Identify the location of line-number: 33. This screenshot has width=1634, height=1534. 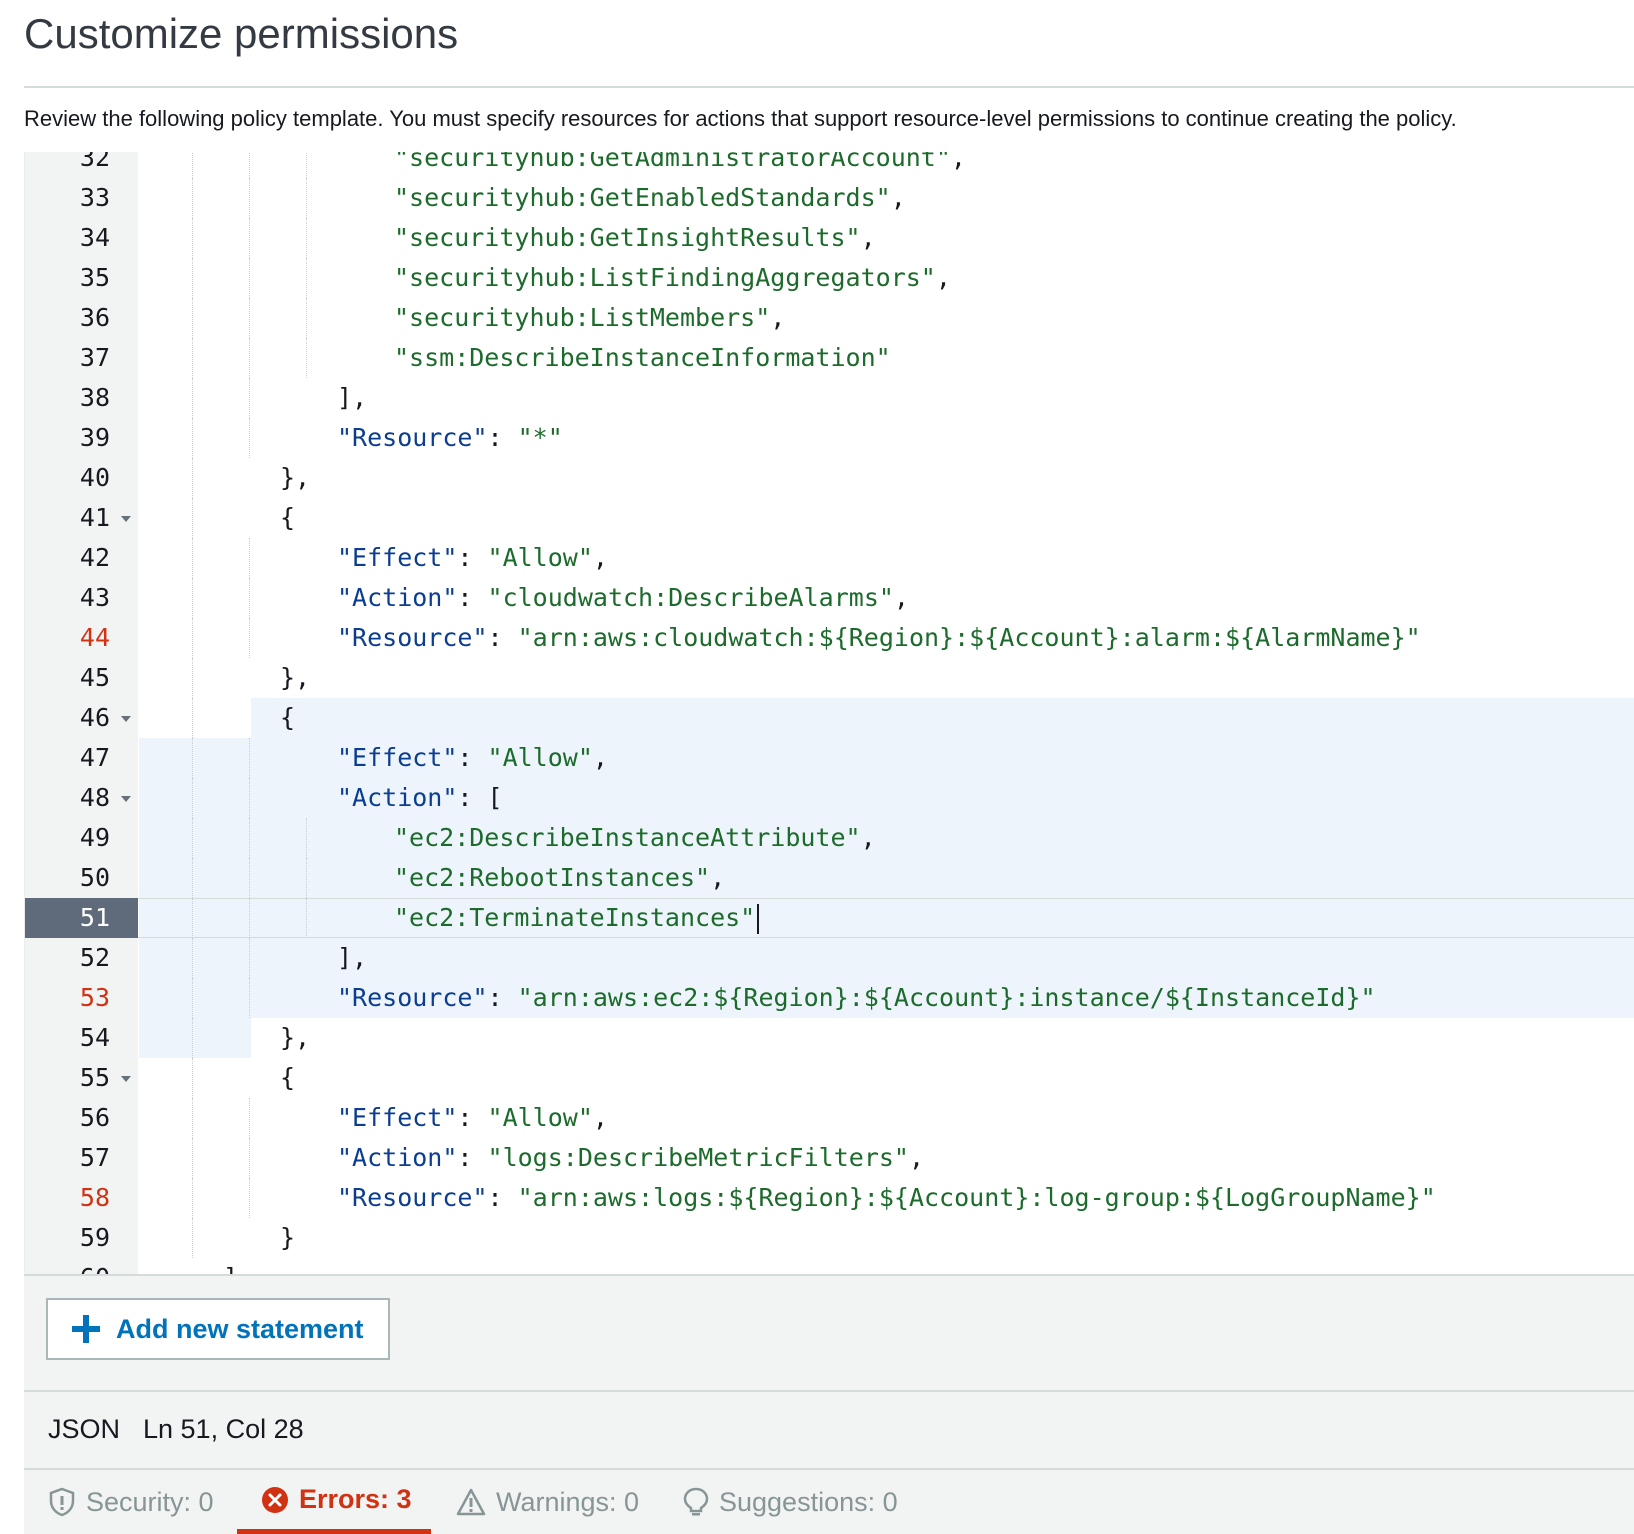
(94, 197).